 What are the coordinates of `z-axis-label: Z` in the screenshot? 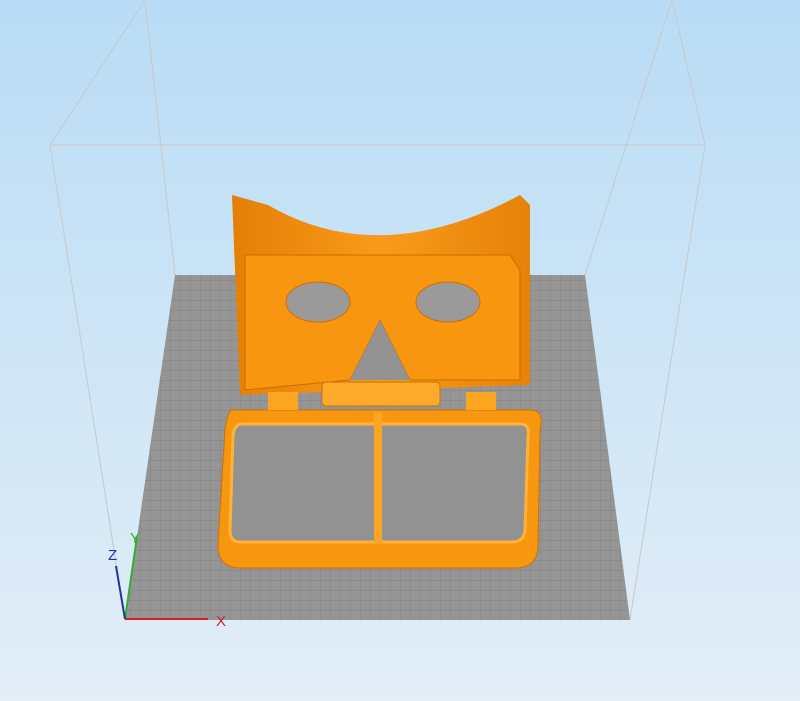 It's located at (112, 555).